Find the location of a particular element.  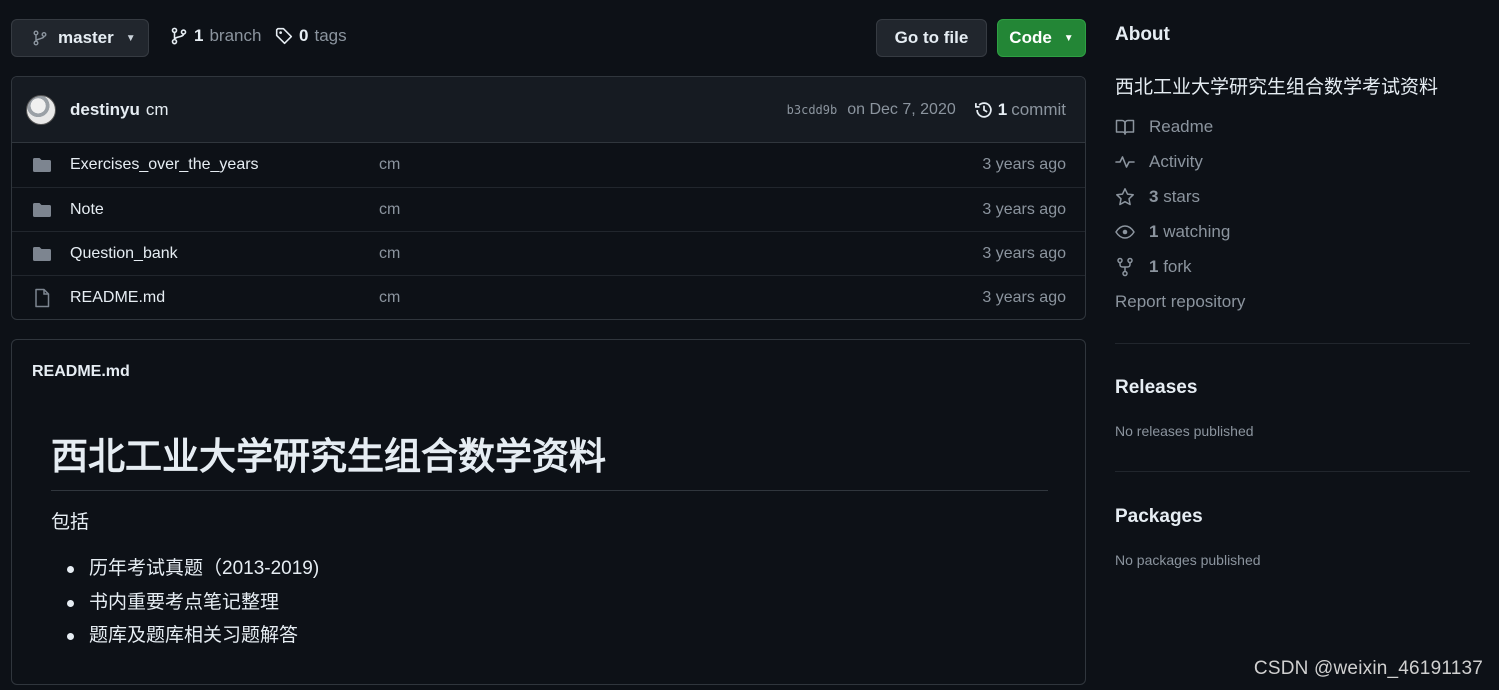

tag-icon is located at coordinates (284, 36).